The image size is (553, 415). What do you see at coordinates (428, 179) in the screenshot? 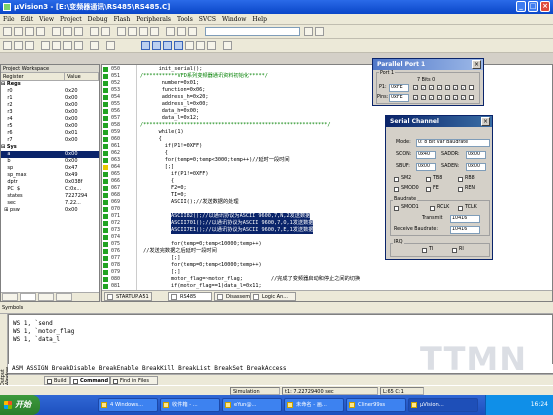
I see `tb8-checkbox` at bounding box center [428, 179].